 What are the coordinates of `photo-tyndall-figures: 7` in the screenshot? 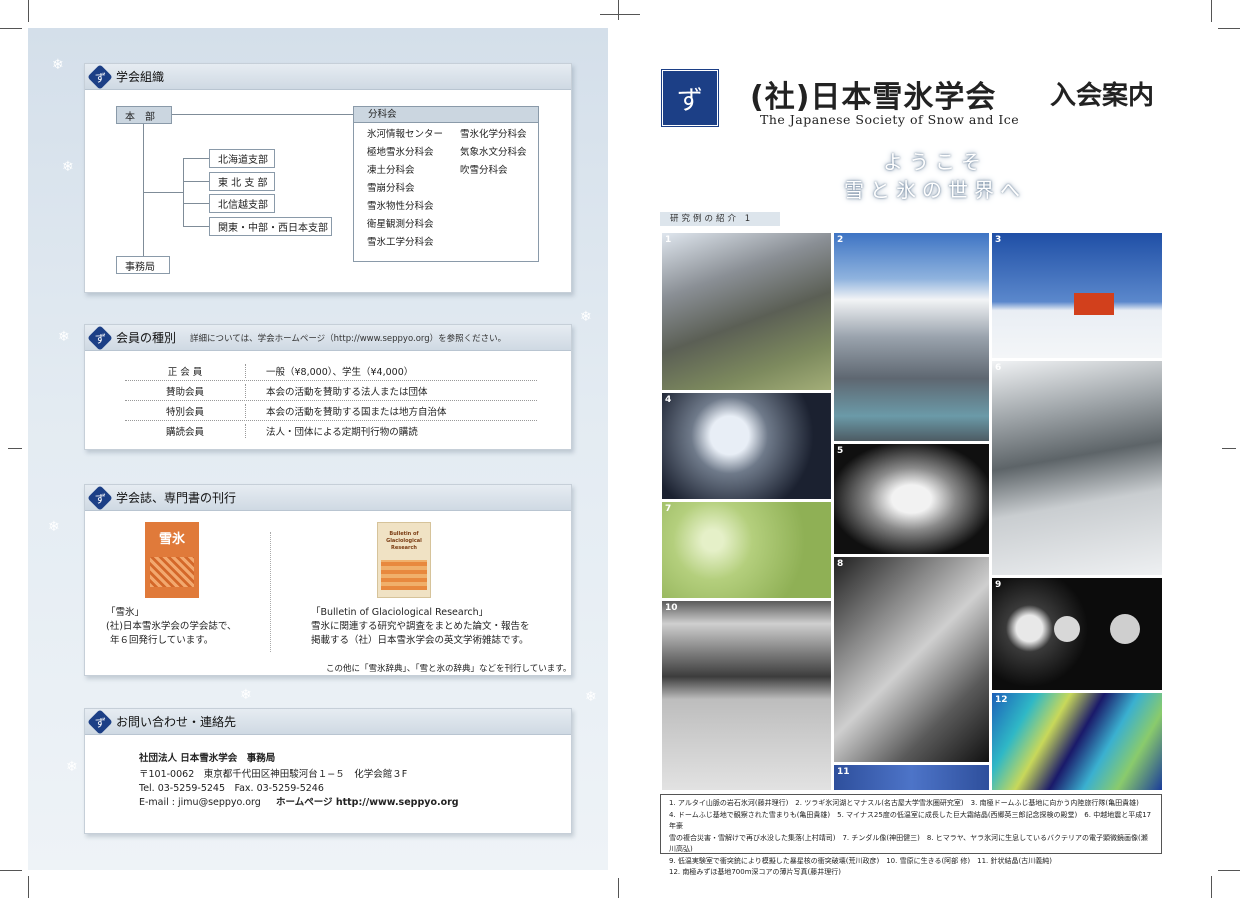 It's located at (746, 550).